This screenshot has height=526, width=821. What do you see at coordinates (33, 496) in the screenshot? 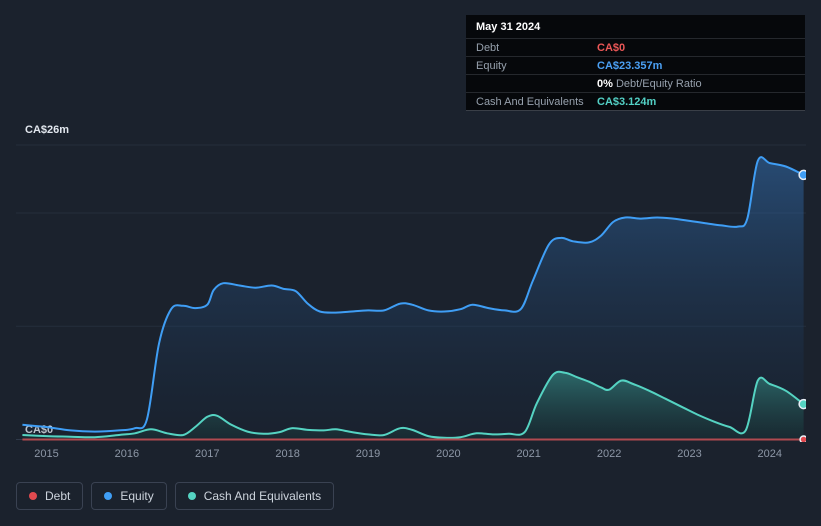
I see `debt-dot-icon` at bounding box center [33, 496].